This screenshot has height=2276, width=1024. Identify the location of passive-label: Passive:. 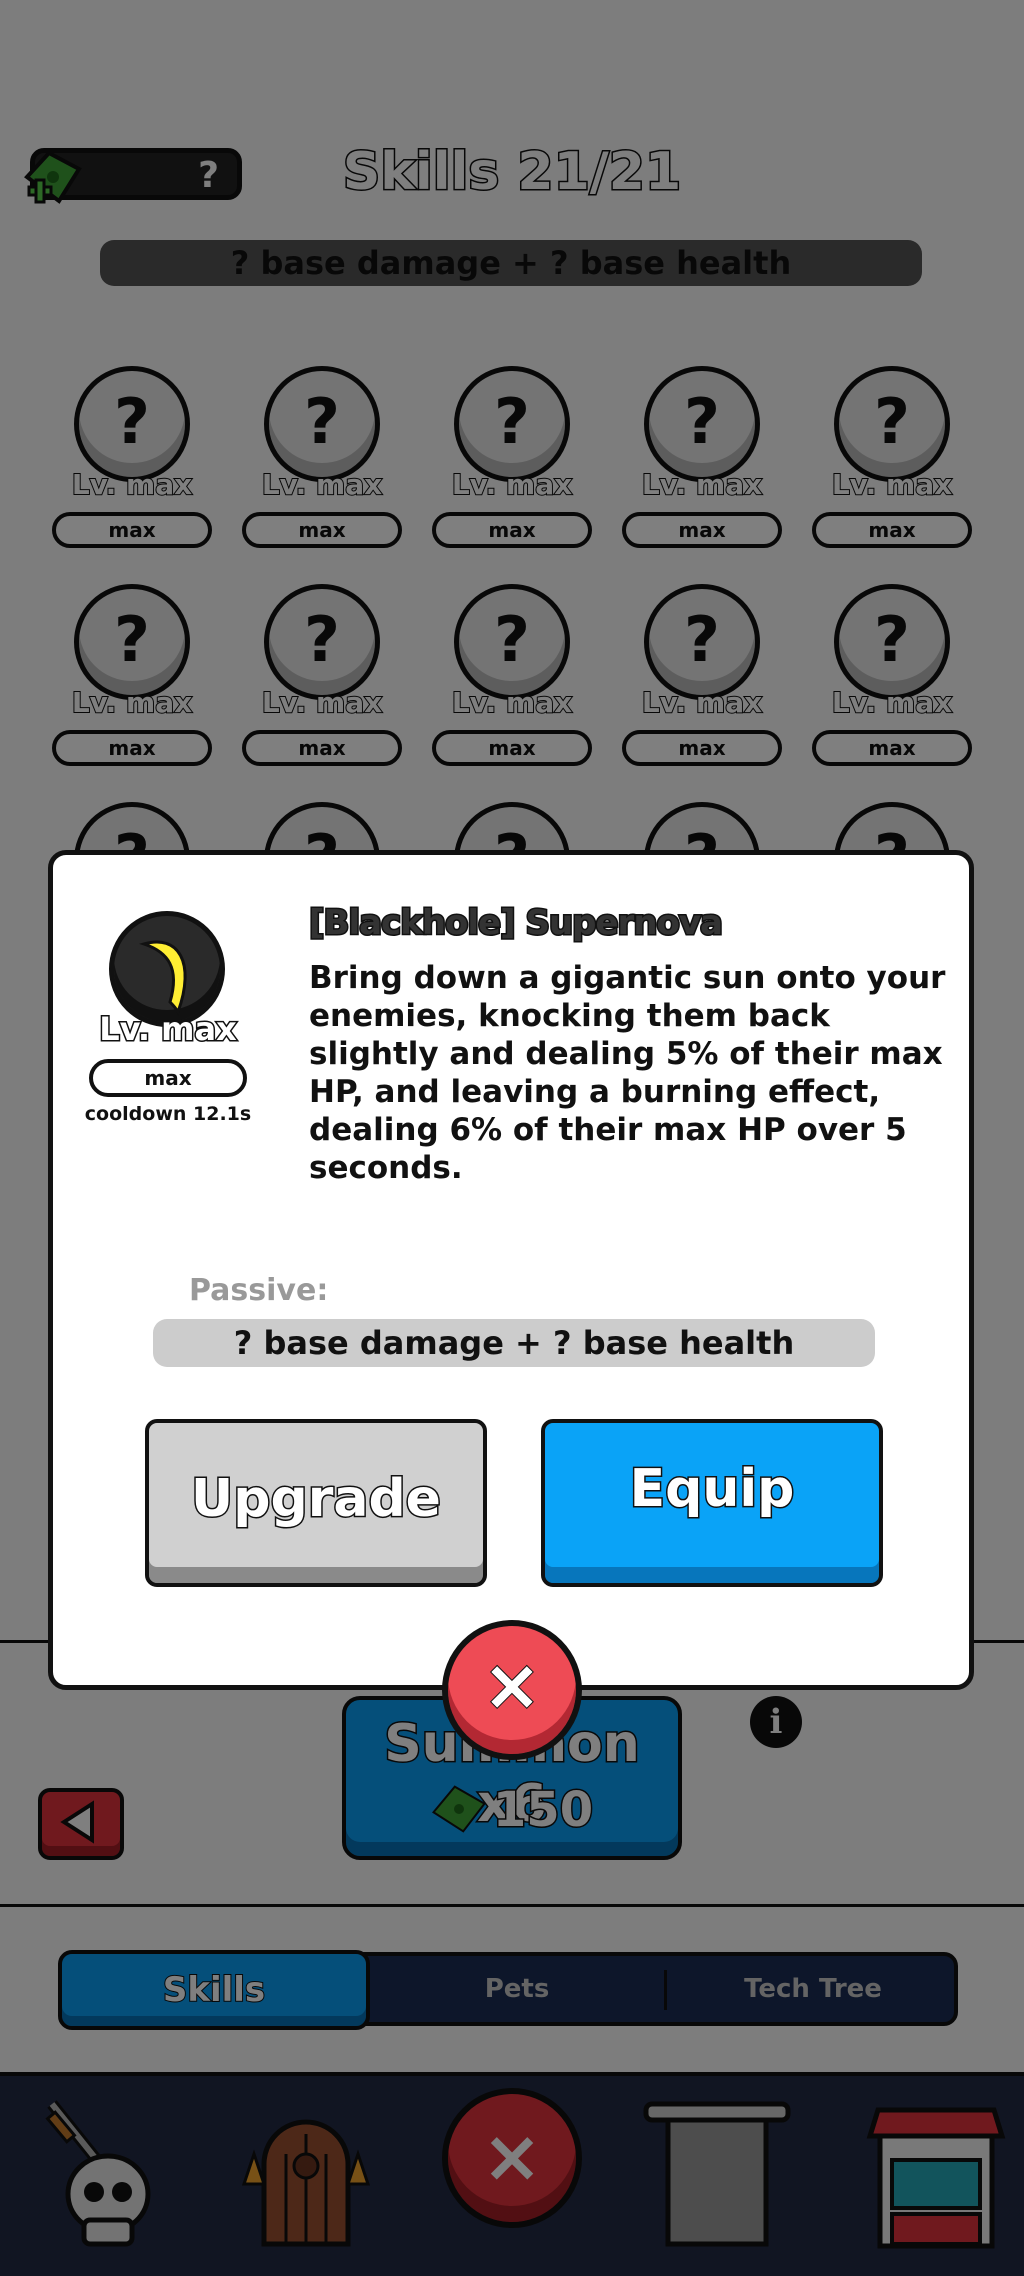
(259, 1290).